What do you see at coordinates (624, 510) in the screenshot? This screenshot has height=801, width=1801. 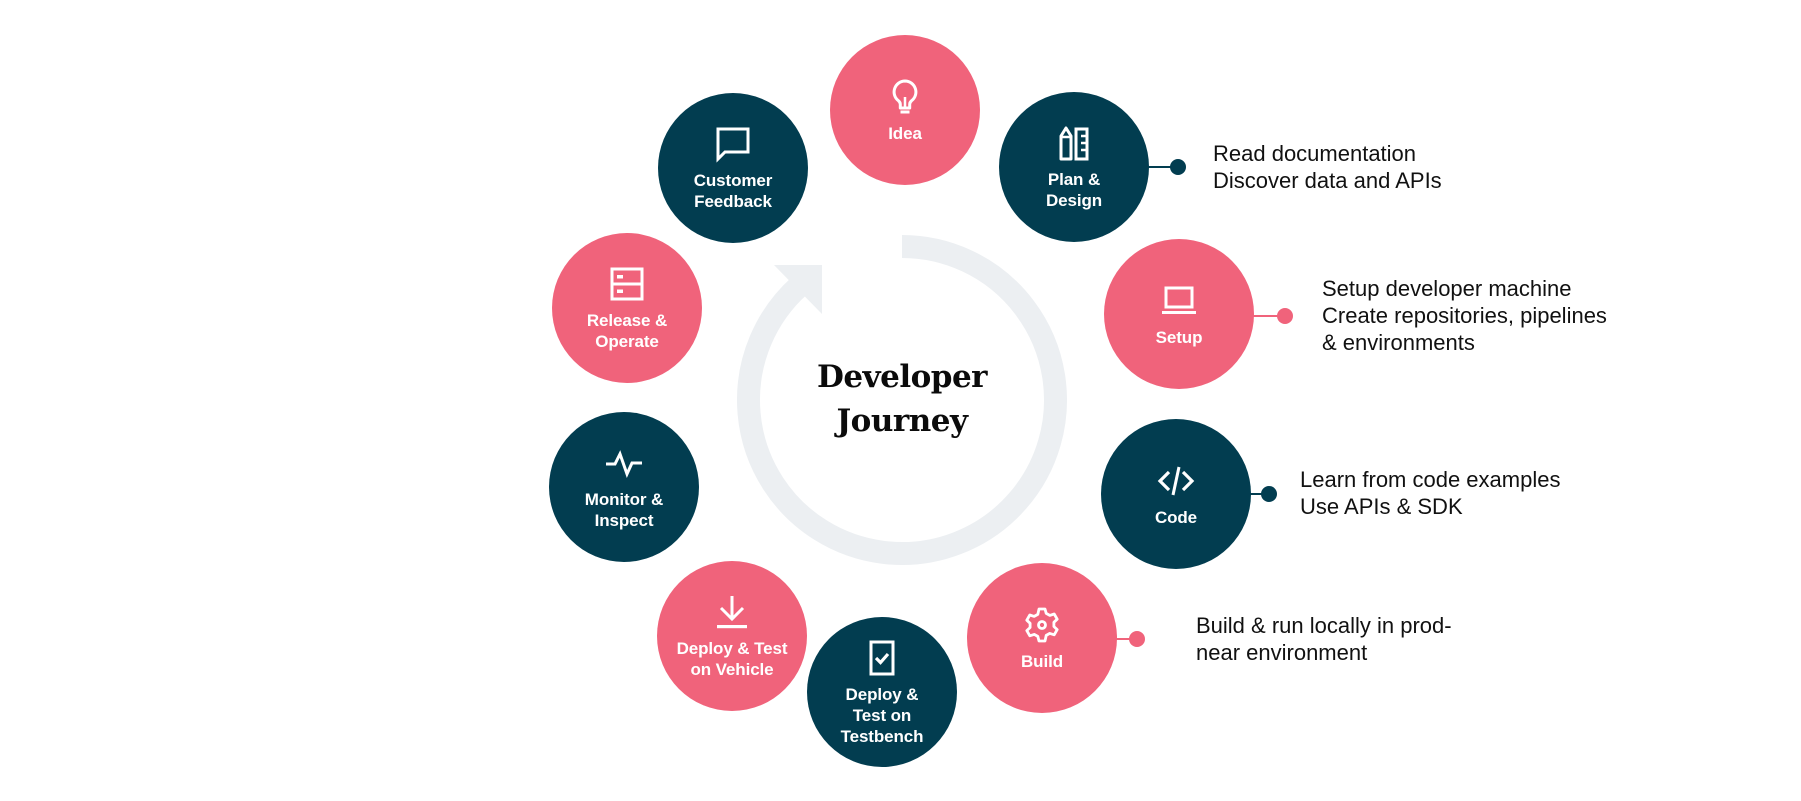 I see `step-label: Monitor & Inspect` at bounding box center [624, 510].